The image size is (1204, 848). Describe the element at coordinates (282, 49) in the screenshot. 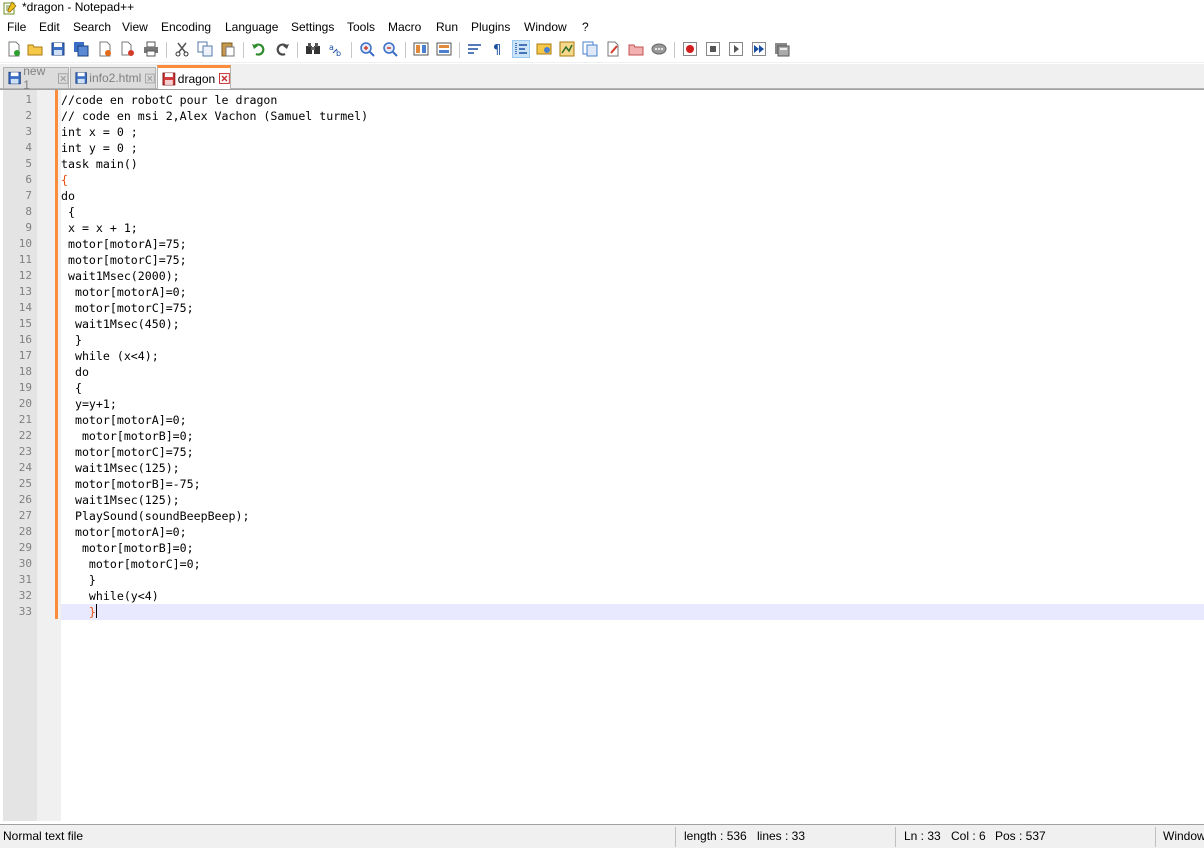

I see `redo-icon` at that location.